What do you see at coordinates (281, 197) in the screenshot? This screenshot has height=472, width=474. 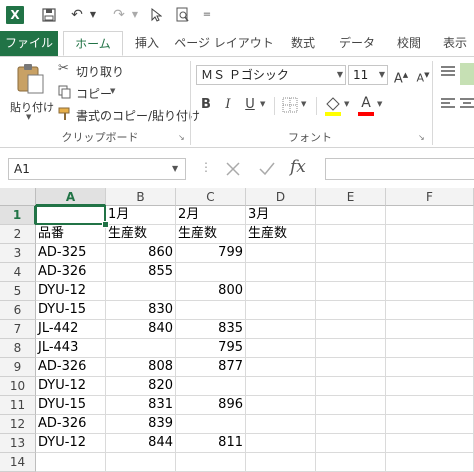 I see `column-header-d: D` at bounding box center [281, 197].